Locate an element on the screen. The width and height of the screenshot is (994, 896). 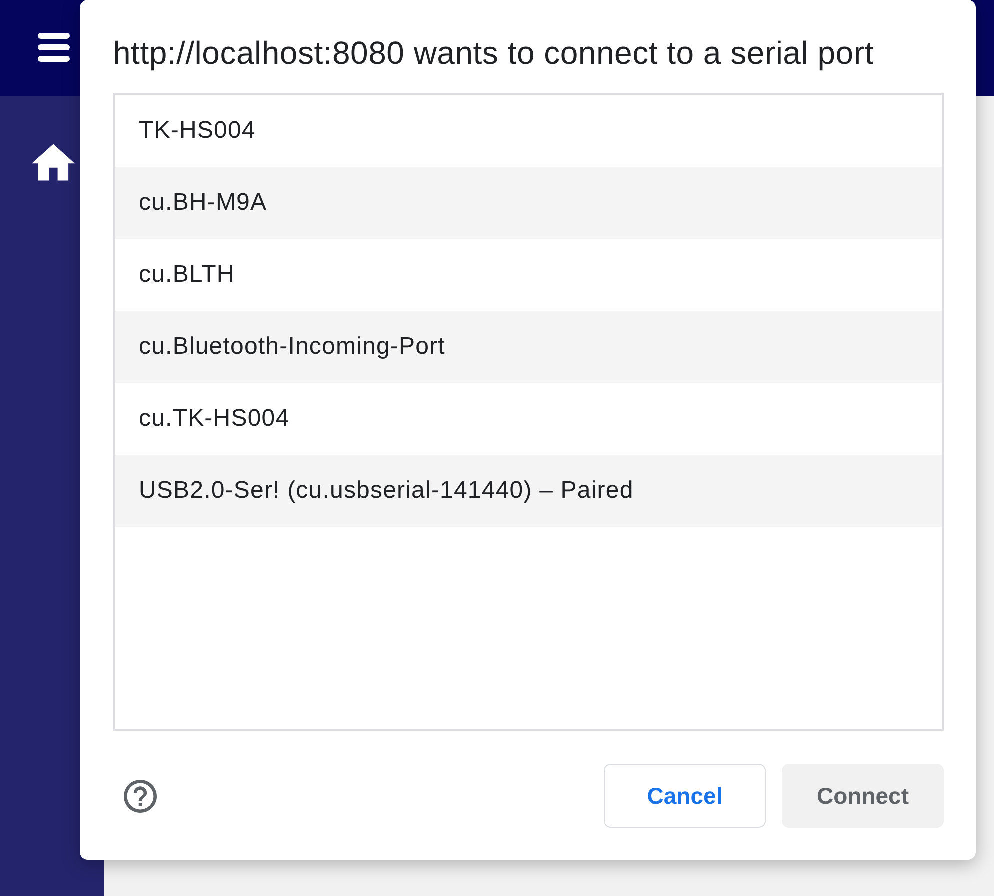
dialog-title: http://localhost:8080 wants to connect to a serial port is located at coordinates (494, 53).